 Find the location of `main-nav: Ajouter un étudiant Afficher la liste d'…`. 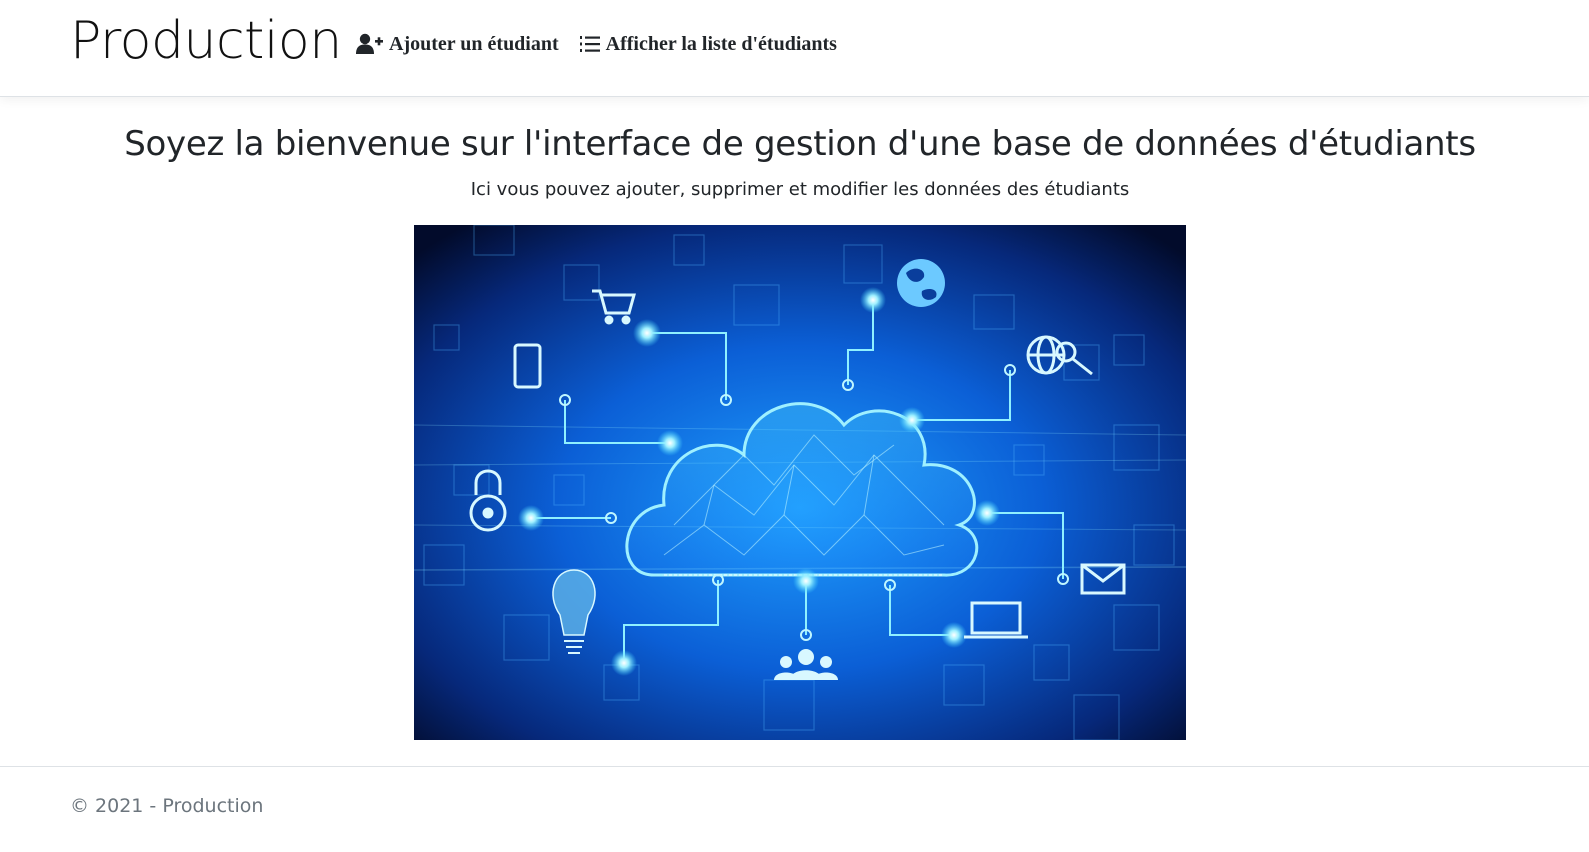

main-nav: Ajouter un étudiant Afficher la liste d'… is located at coordinates (596, 44).